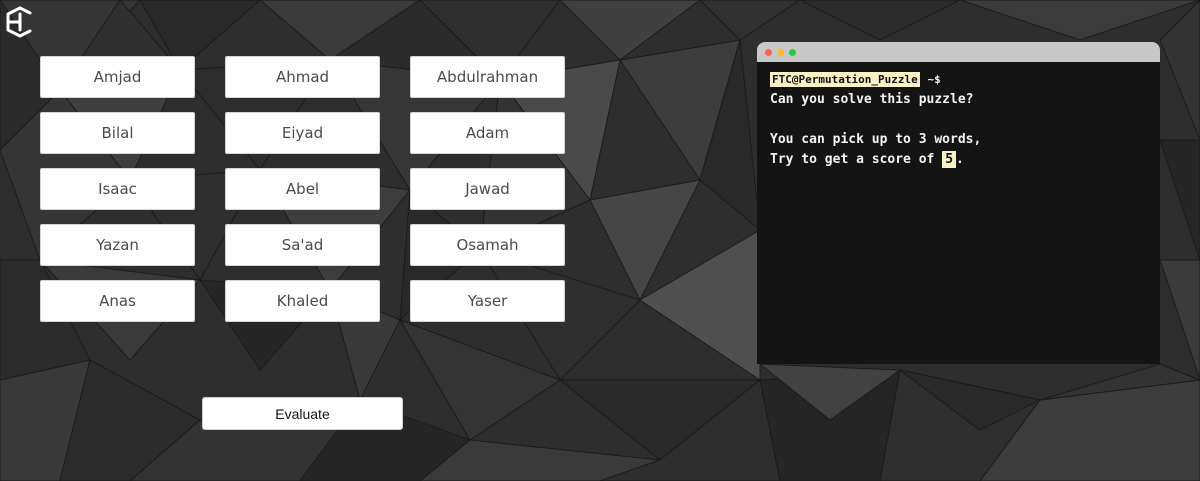 The width and height of the screenshot is (1200, 481). I want to click on word-button: Yaser, so click(487, 301).